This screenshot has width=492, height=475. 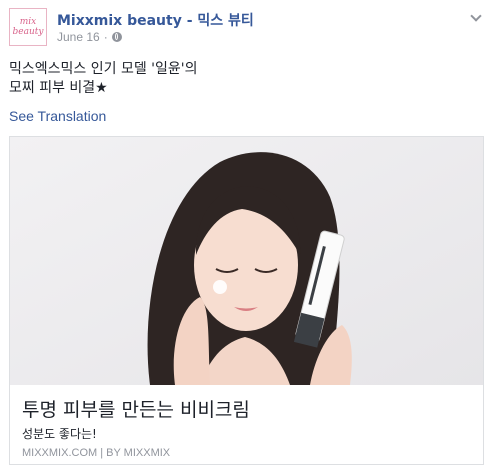 What do you see at coordinates (476, 17) in the screenshot?
I see `chevron-down-icon` at bounding box center [476, 17].